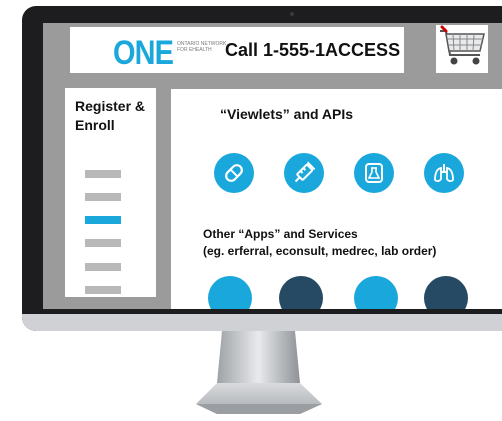 This screenshot has width=502, height=421. Describe the element at coordinates (280, 234) in the screenshot. I see `apps-title-line1: Other “Apps” and Services` at that location.